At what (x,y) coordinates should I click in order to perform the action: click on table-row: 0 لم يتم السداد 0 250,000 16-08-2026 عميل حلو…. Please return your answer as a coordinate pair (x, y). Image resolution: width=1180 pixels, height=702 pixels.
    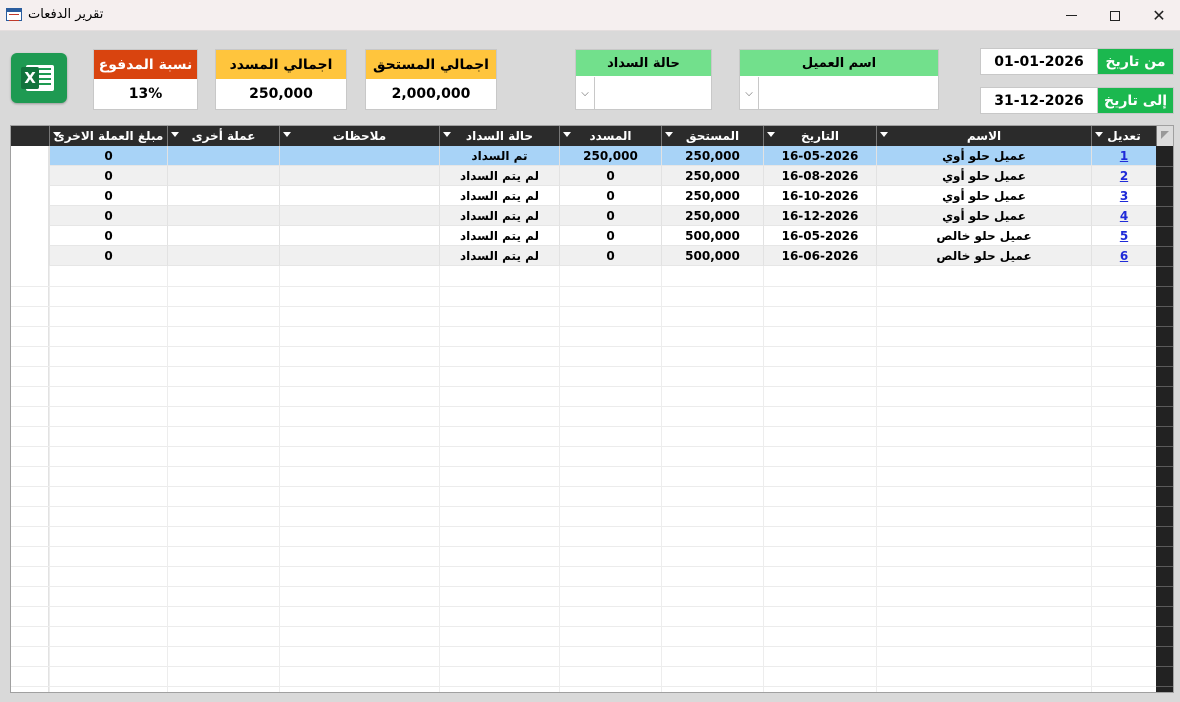
    Looking at the image, I should click on (602, 176).